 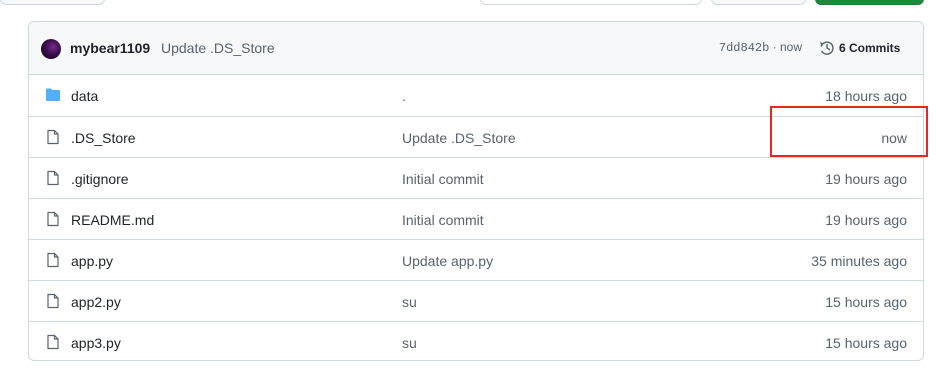 I want to click on file-updated-time: 35 minutes ago, so click(x=859, y=261).